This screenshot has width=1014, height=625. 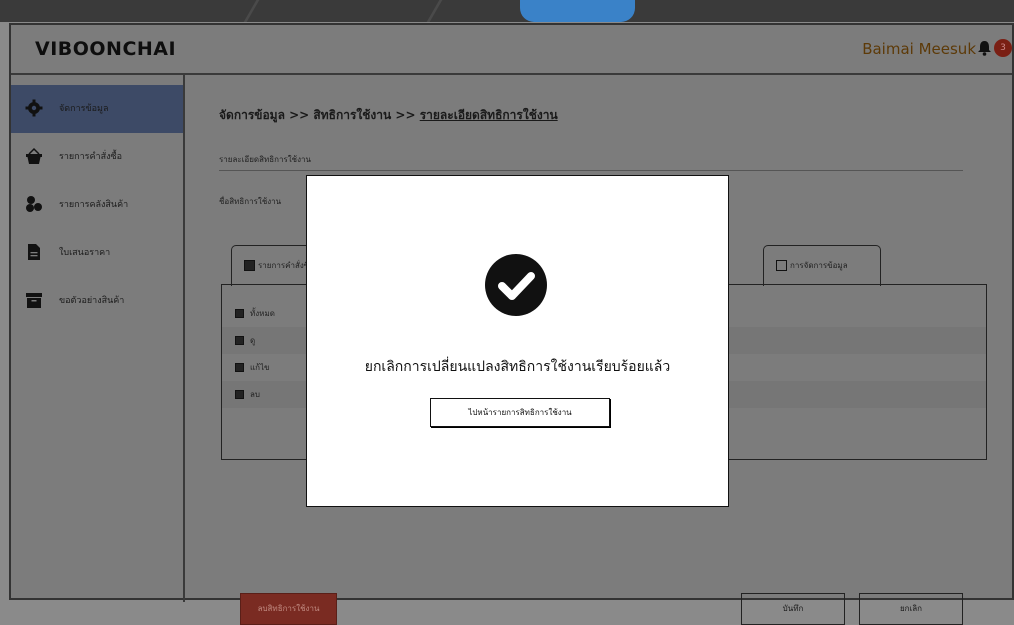 I want to click on boxes-icon, so click(x=34, y=204).